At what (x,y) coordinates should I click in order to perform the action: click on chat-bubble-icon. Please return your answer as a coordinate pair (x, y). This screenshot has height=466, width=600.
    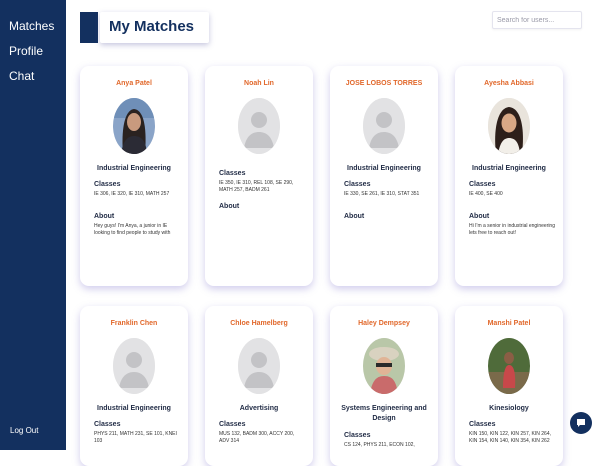
    Looking at the image, I should click on (581, 423).